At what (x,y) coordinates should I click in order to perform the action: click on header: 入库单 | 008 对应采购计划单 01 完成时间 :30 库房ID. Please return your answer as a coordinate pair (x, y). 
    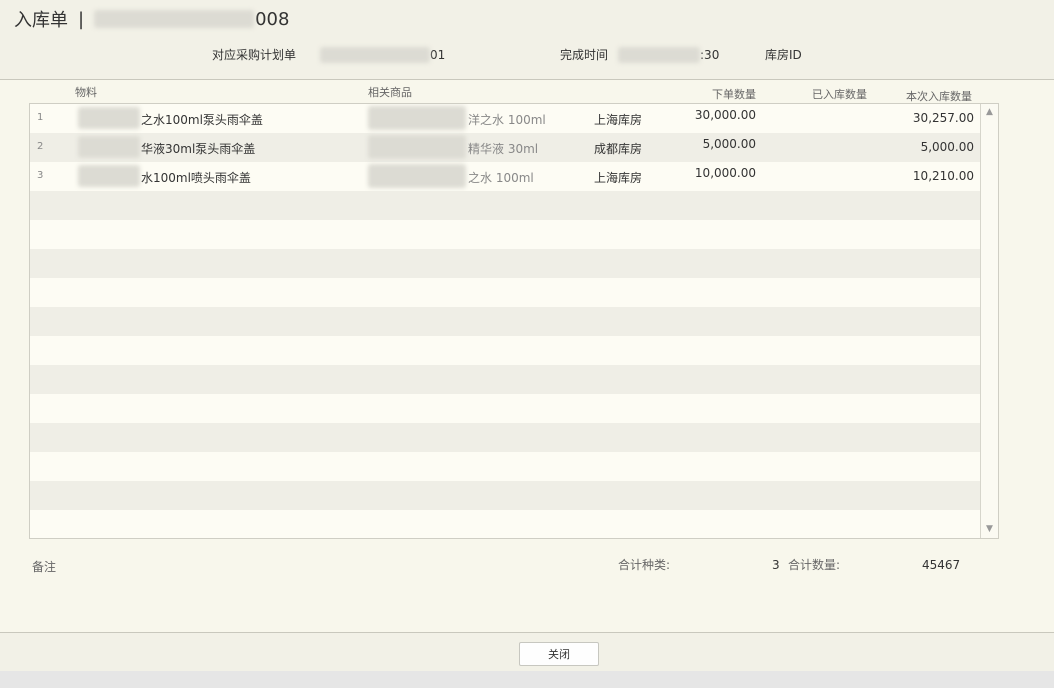
    Looking at the image, I should click on (527, 40).